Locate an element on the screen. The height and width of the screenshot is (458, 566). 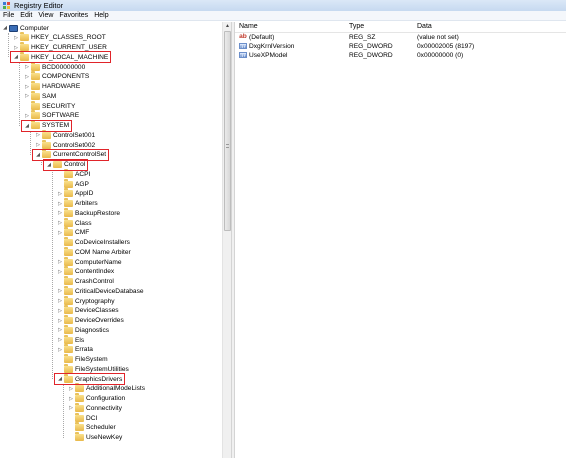
column-header-type: Type is located at coordinates (356, 26).